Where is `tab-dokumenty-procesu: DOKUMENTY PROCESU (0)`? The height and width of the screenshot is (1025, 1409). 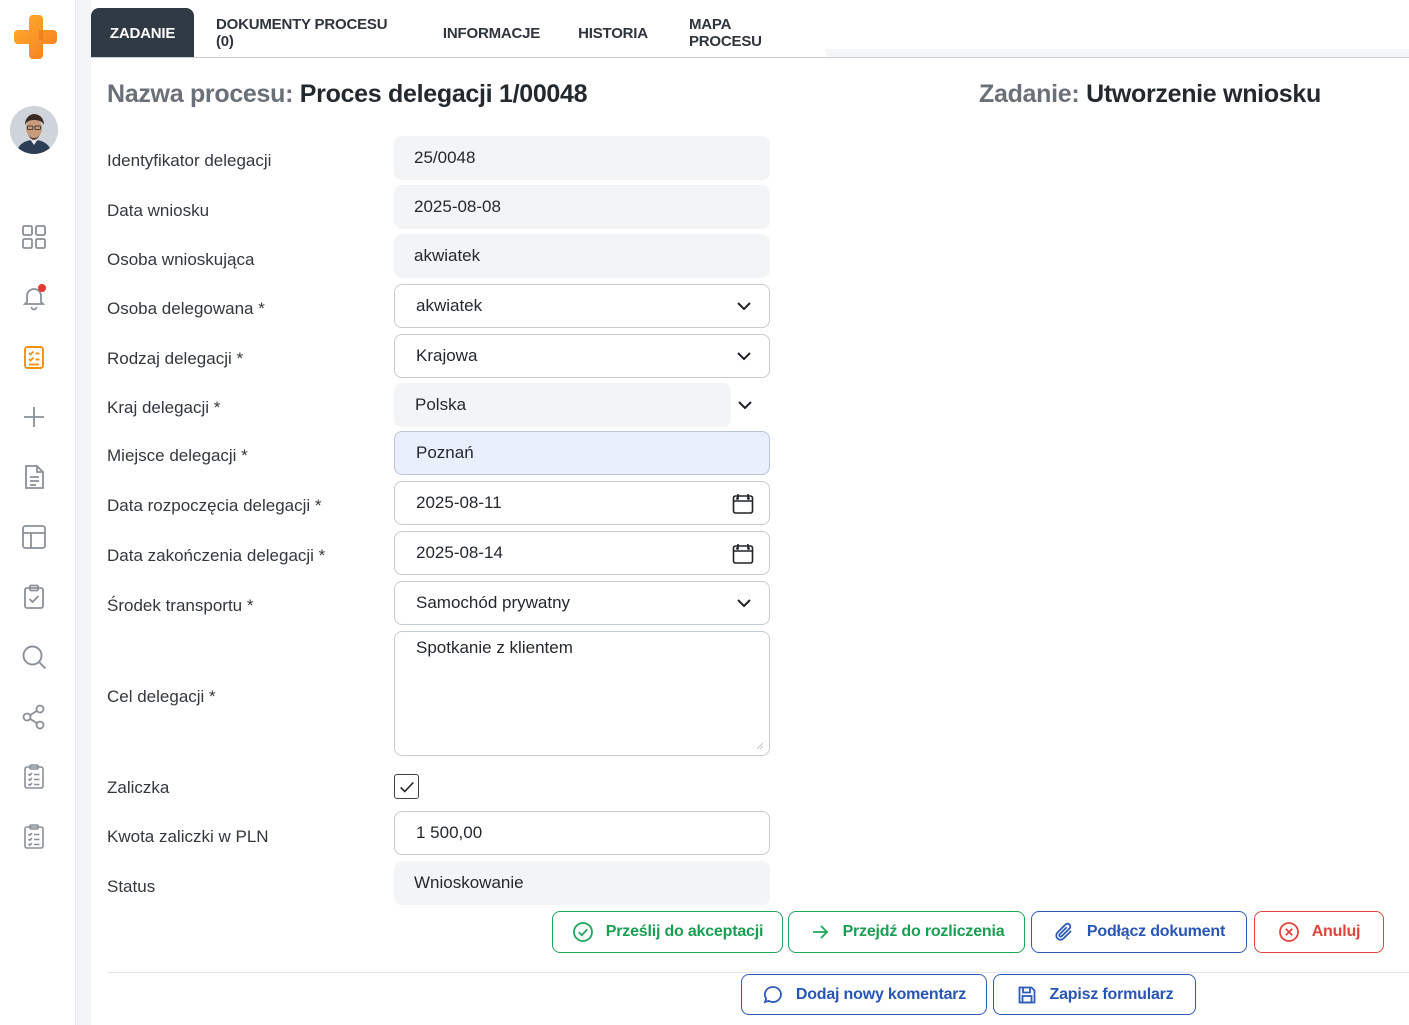 tab-dokumenty-procesu: DOKUMENTY PROCESU (0) is located at coordinates (309, 33).